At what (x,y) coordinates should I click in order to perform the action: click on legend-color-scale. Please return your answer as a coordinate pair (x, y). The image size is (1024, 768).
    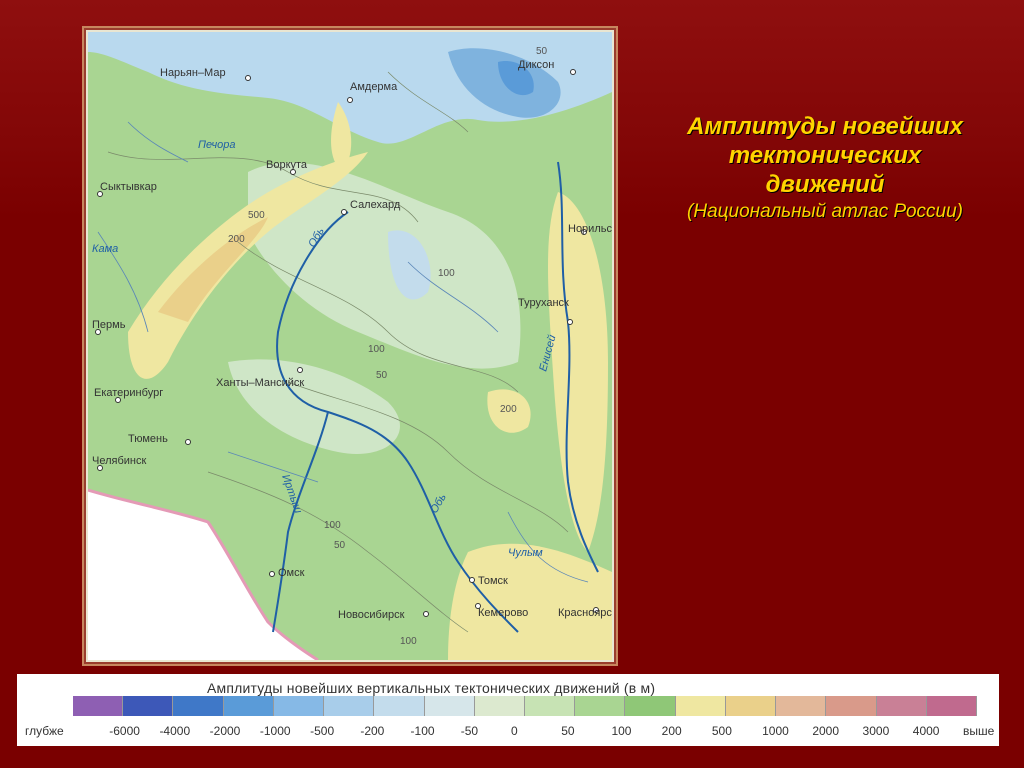
    Looking at the image, I should click on (525, 706).